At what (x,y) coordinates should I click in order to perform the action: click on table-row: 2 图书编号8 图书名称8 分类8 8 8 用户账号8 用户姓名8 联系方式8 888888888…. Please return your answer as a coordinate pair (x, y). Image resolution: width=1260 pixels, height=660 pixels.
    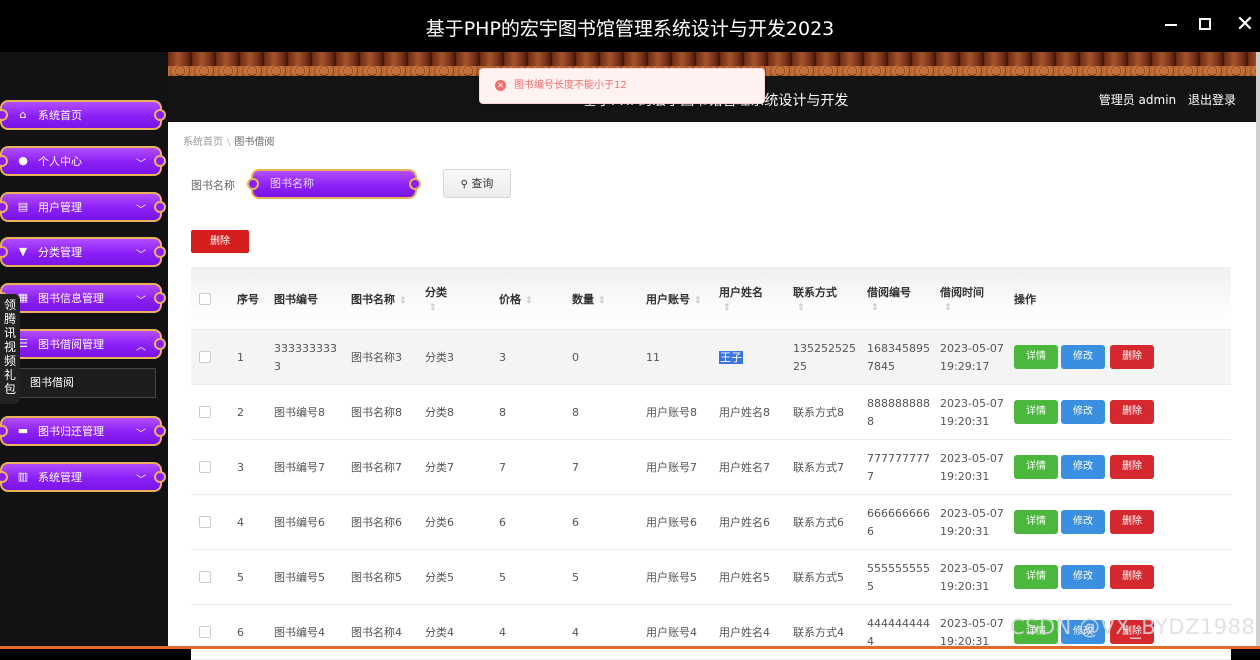
    Looking at the image, I should click on (711, 412).